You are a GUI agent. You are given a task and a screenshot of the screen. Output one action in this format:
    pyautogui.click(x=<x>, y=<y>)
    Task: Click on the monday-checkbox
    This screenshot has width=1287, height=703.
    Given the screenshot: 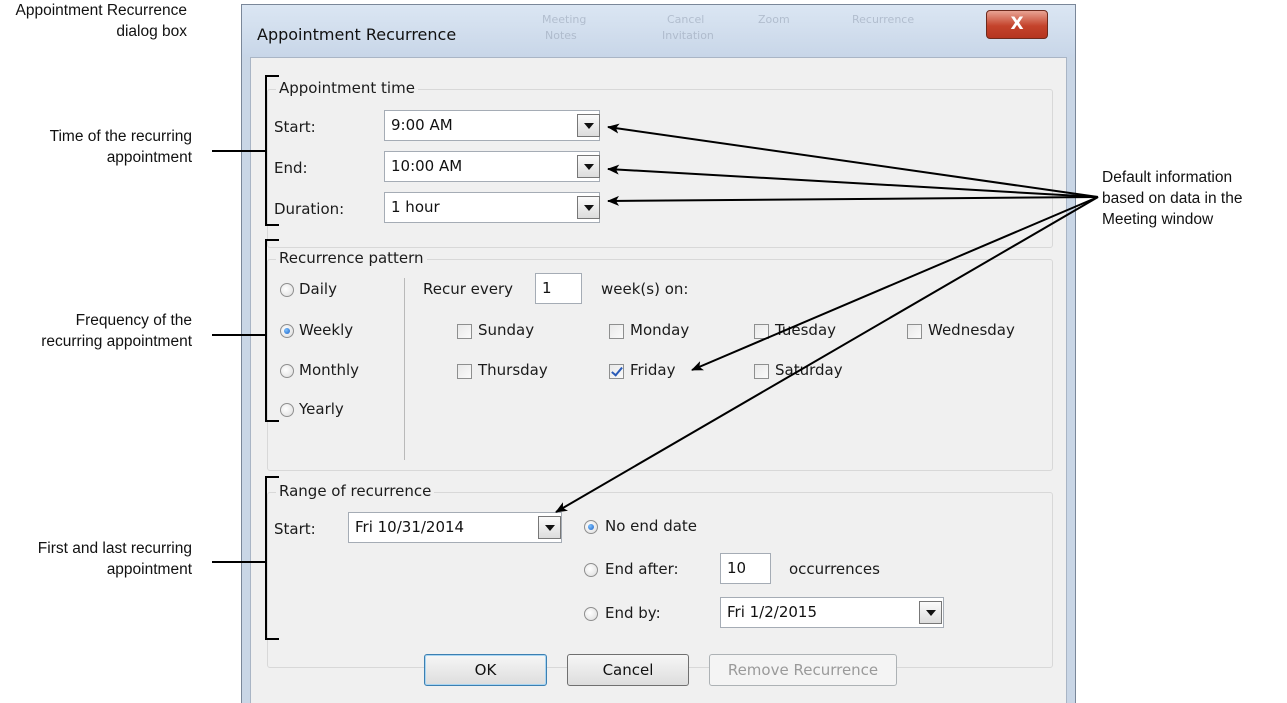 What is the action you would take?
    pyautogui.click(x=616, y=331)
    